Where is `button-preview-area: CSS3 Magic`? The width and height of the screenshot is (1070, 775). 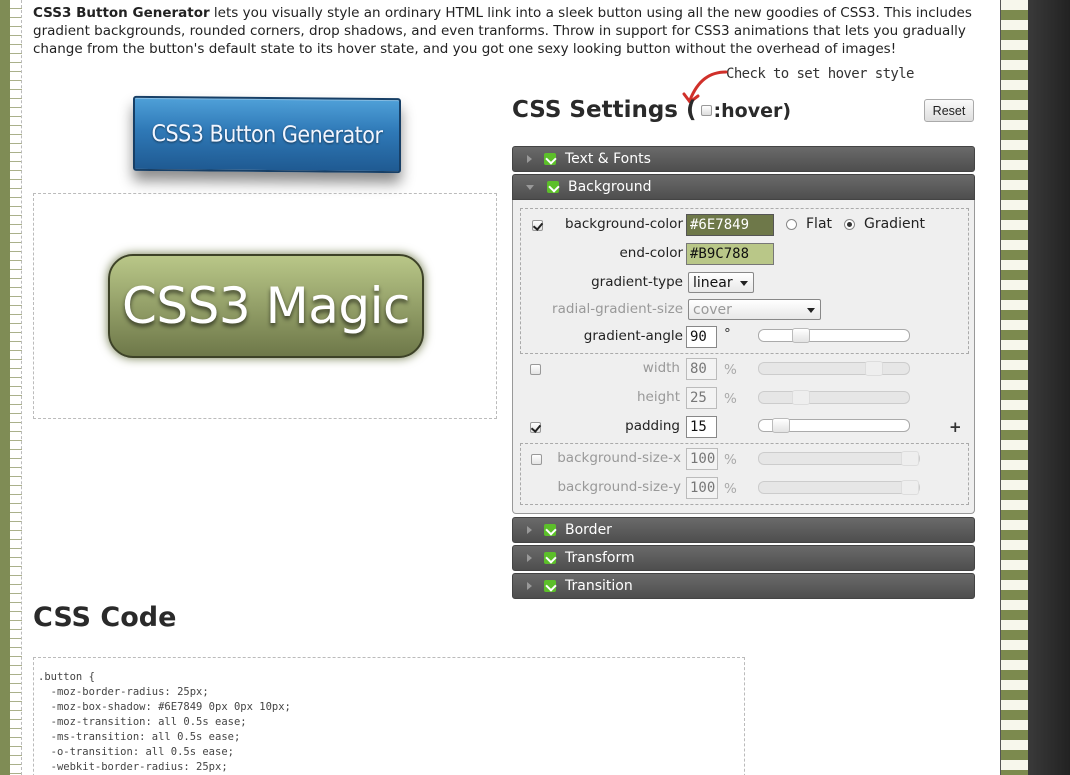 button-preview-area: CSS3 Magic is located at coordinates (265, 306).